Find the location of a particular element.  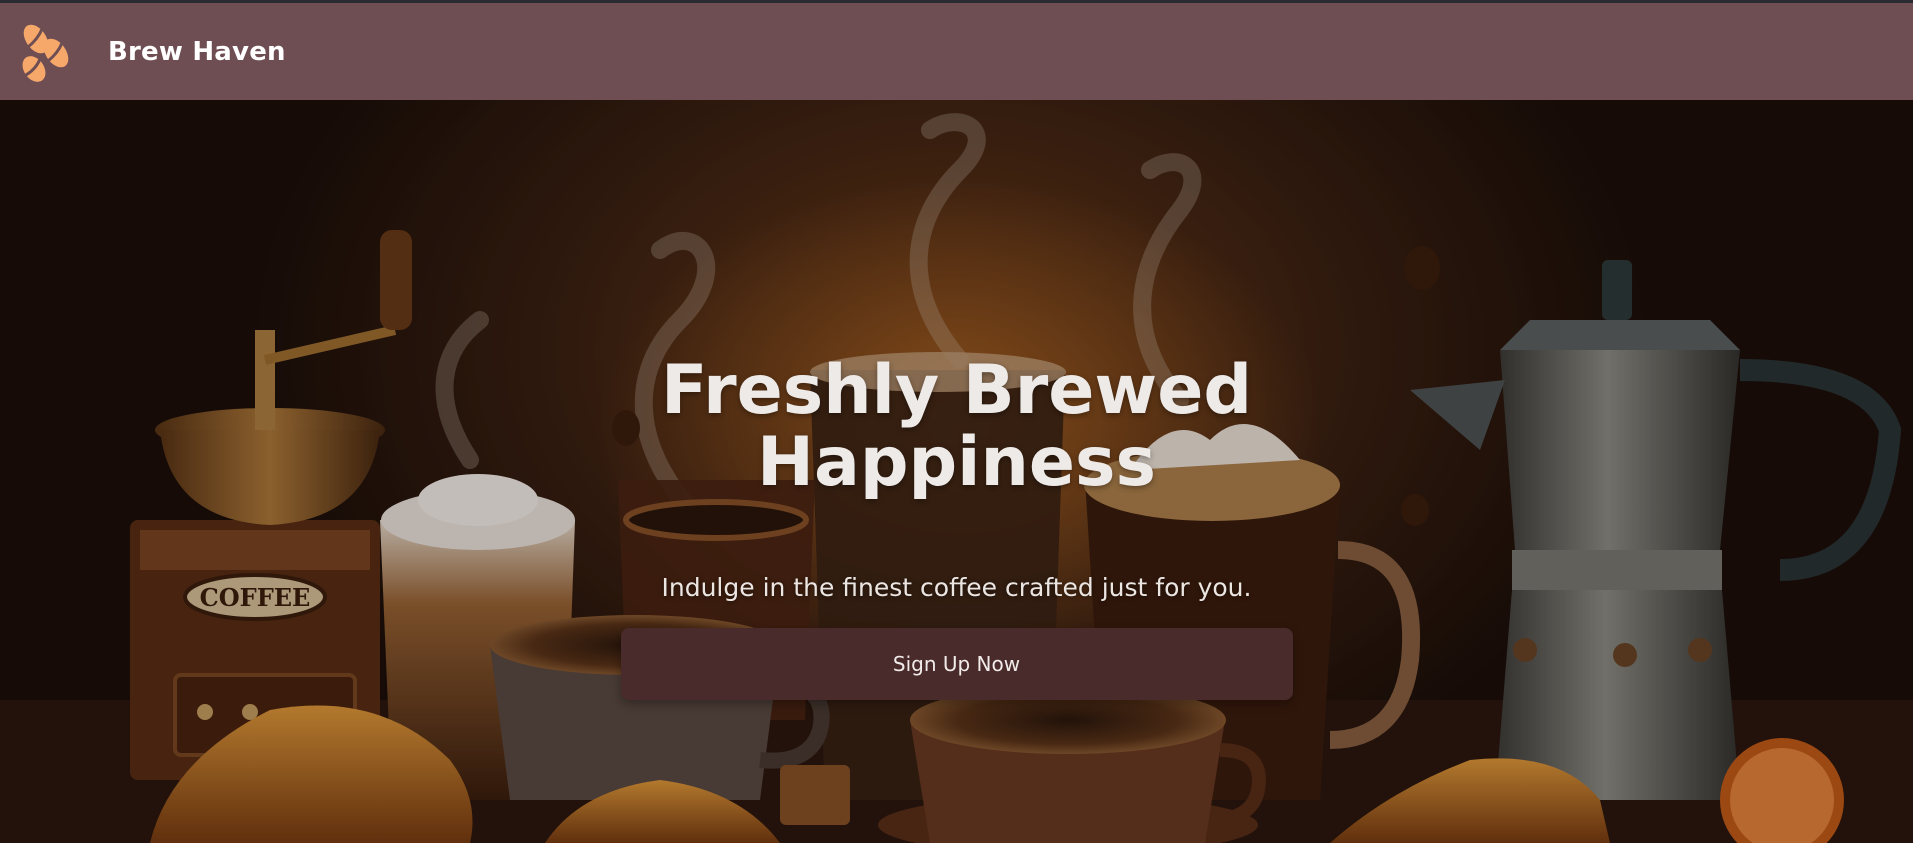

coffee-beans-icon is located at coordinates (47, 52).